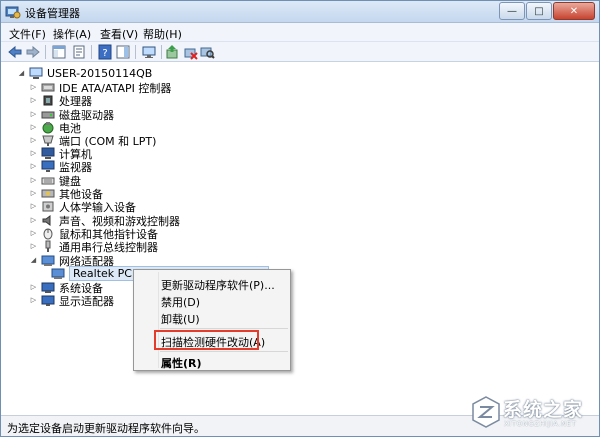  Describe the element at coordinates (181, 363) in the screenshot. I see `properties-menu-item: 属性(R)` at that location.